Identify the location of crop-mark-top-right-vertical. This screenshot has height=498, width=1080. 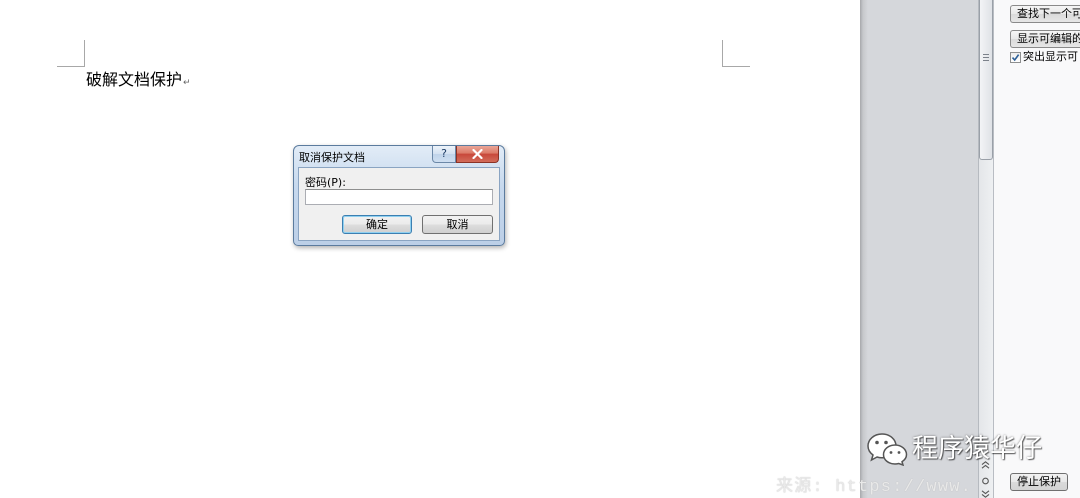
(722, 53).